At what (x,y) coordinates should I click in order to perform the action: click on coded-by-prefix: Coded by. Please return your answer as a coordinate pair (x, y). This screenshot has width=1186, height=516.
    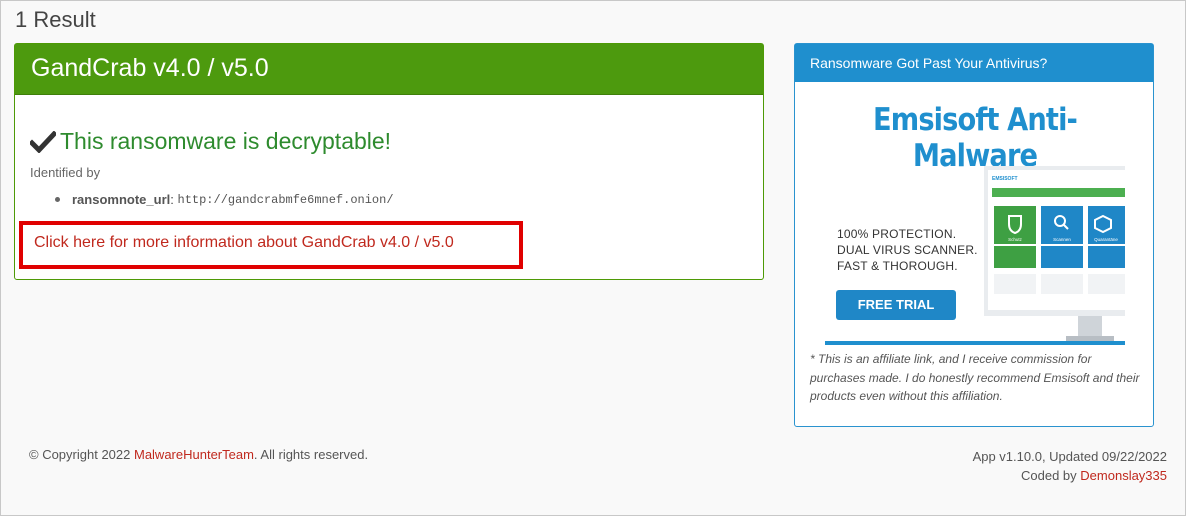
    Looking at the image, I should click on (1051, 475).